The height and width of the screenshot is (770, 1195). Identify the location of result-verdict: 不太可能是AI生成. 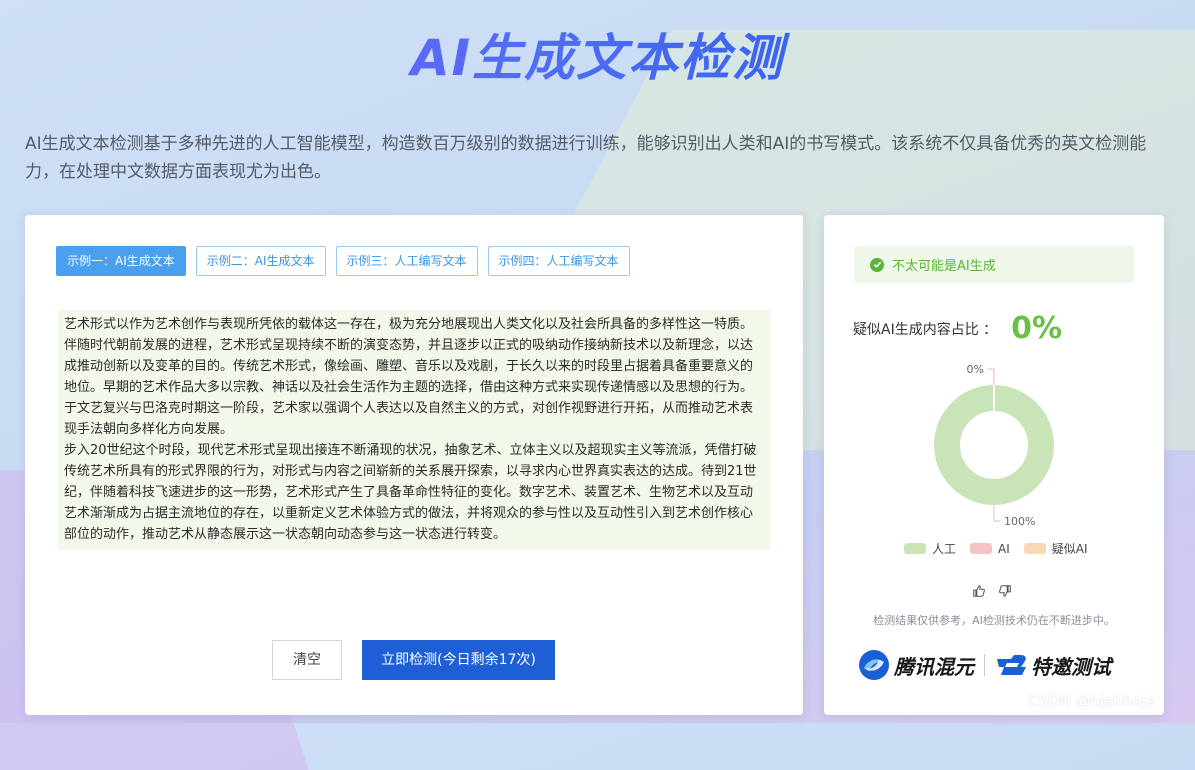
(944, 266).